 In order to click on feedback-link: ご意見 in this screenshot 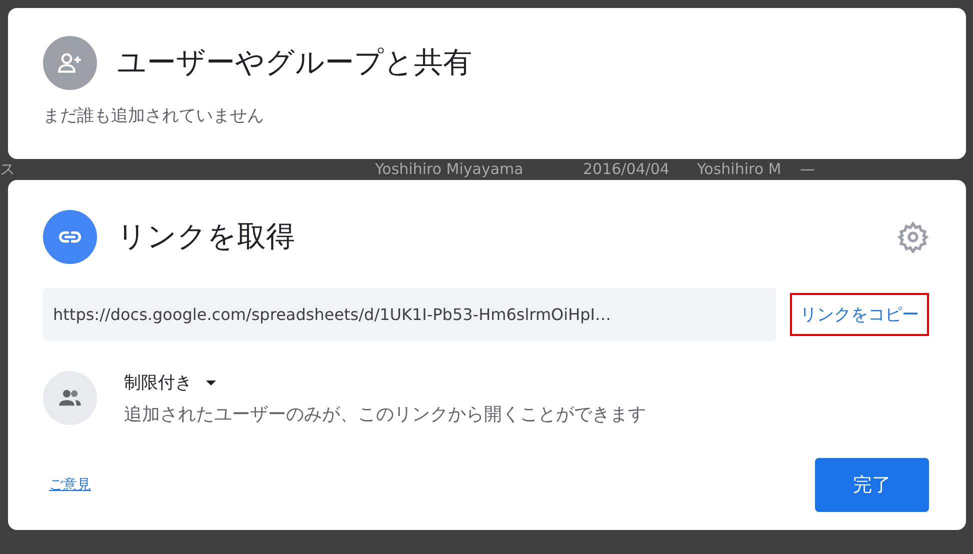, I will do `click(70, 485)`.